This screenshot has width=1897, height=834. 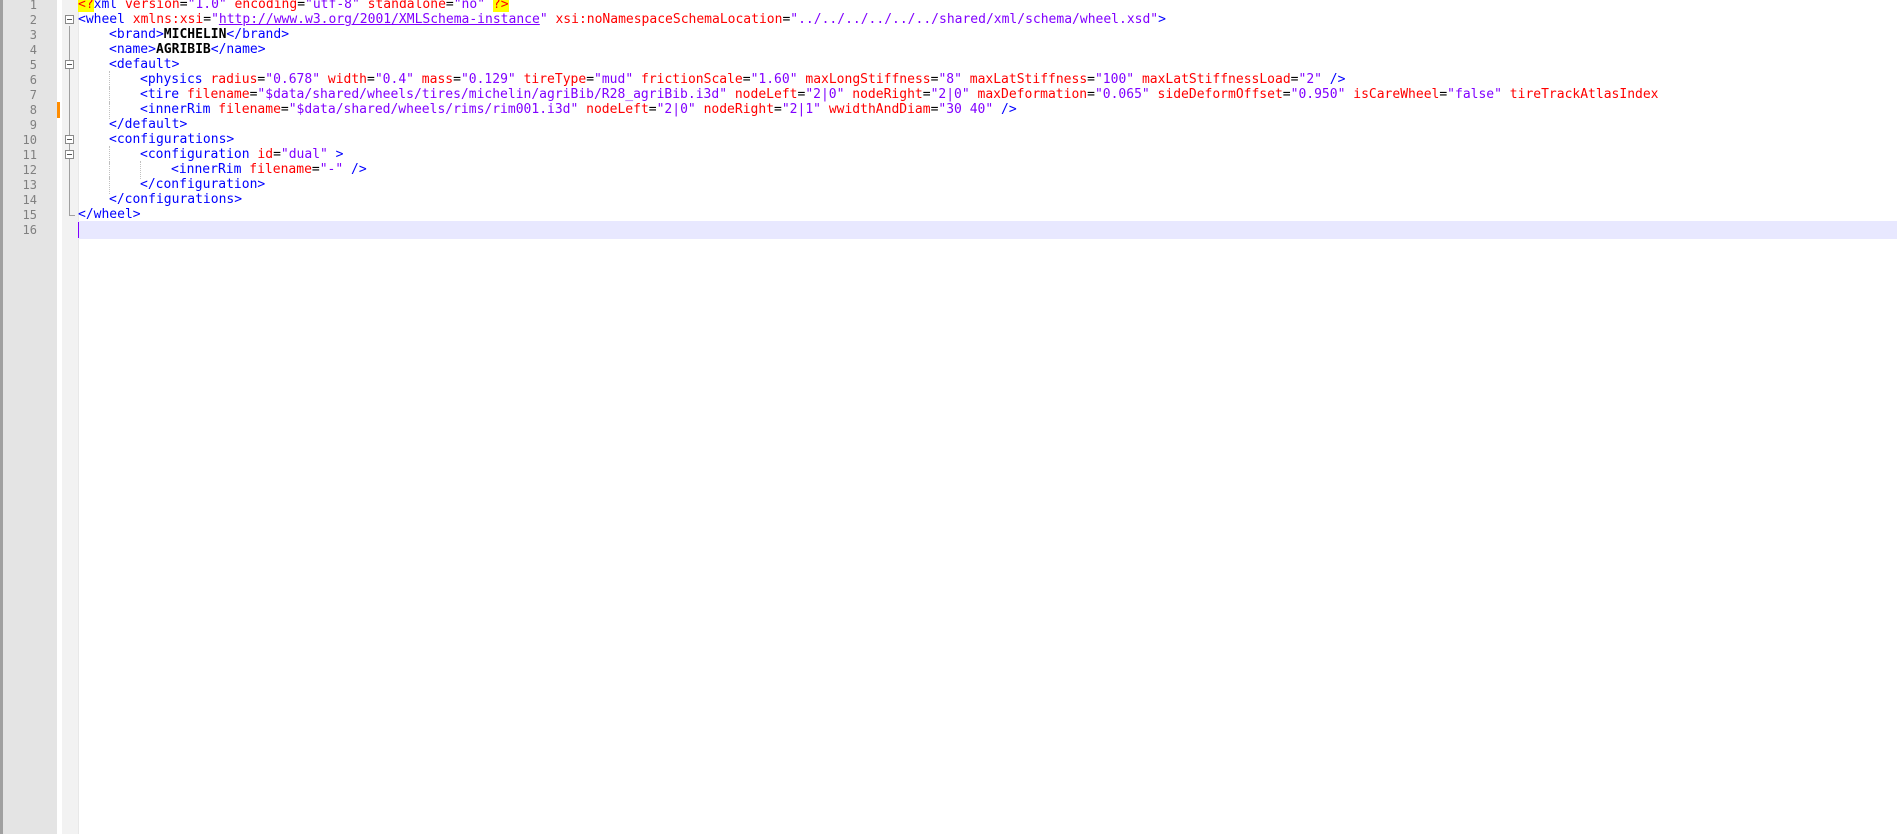 I want to click on attr-name: isCareWheel, so click(x=1392, y=94).